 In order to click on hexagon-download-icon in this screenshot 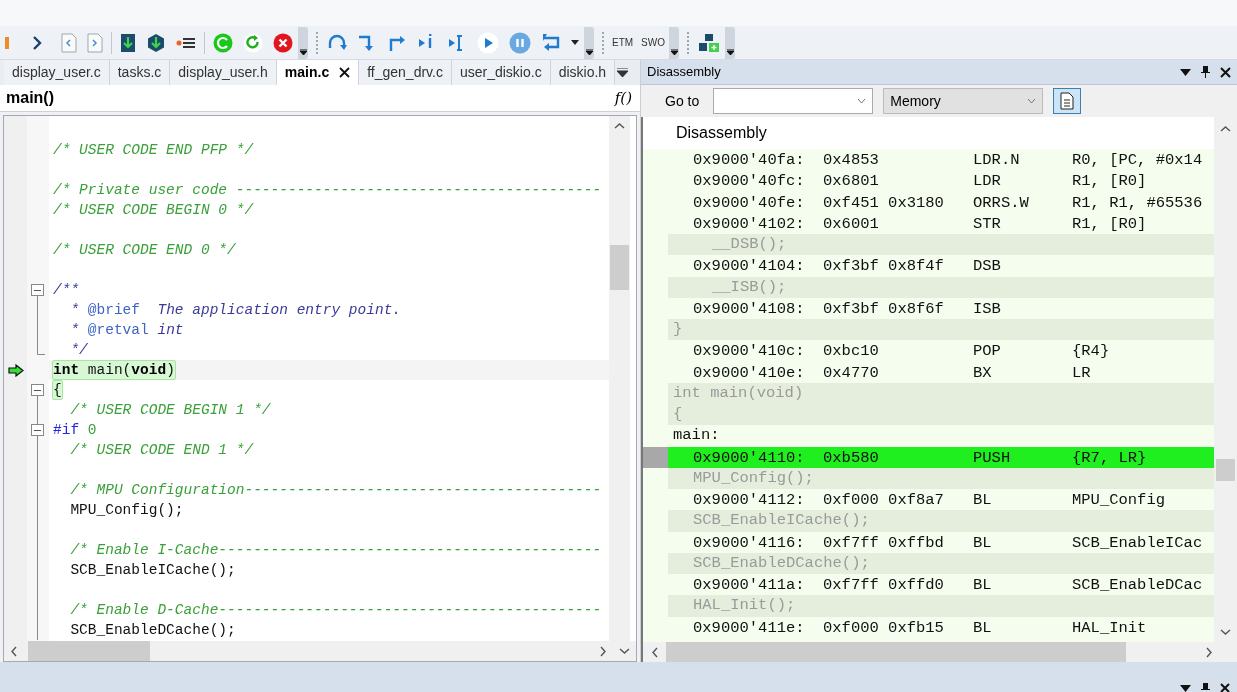, I will do `click(156, 42)`.